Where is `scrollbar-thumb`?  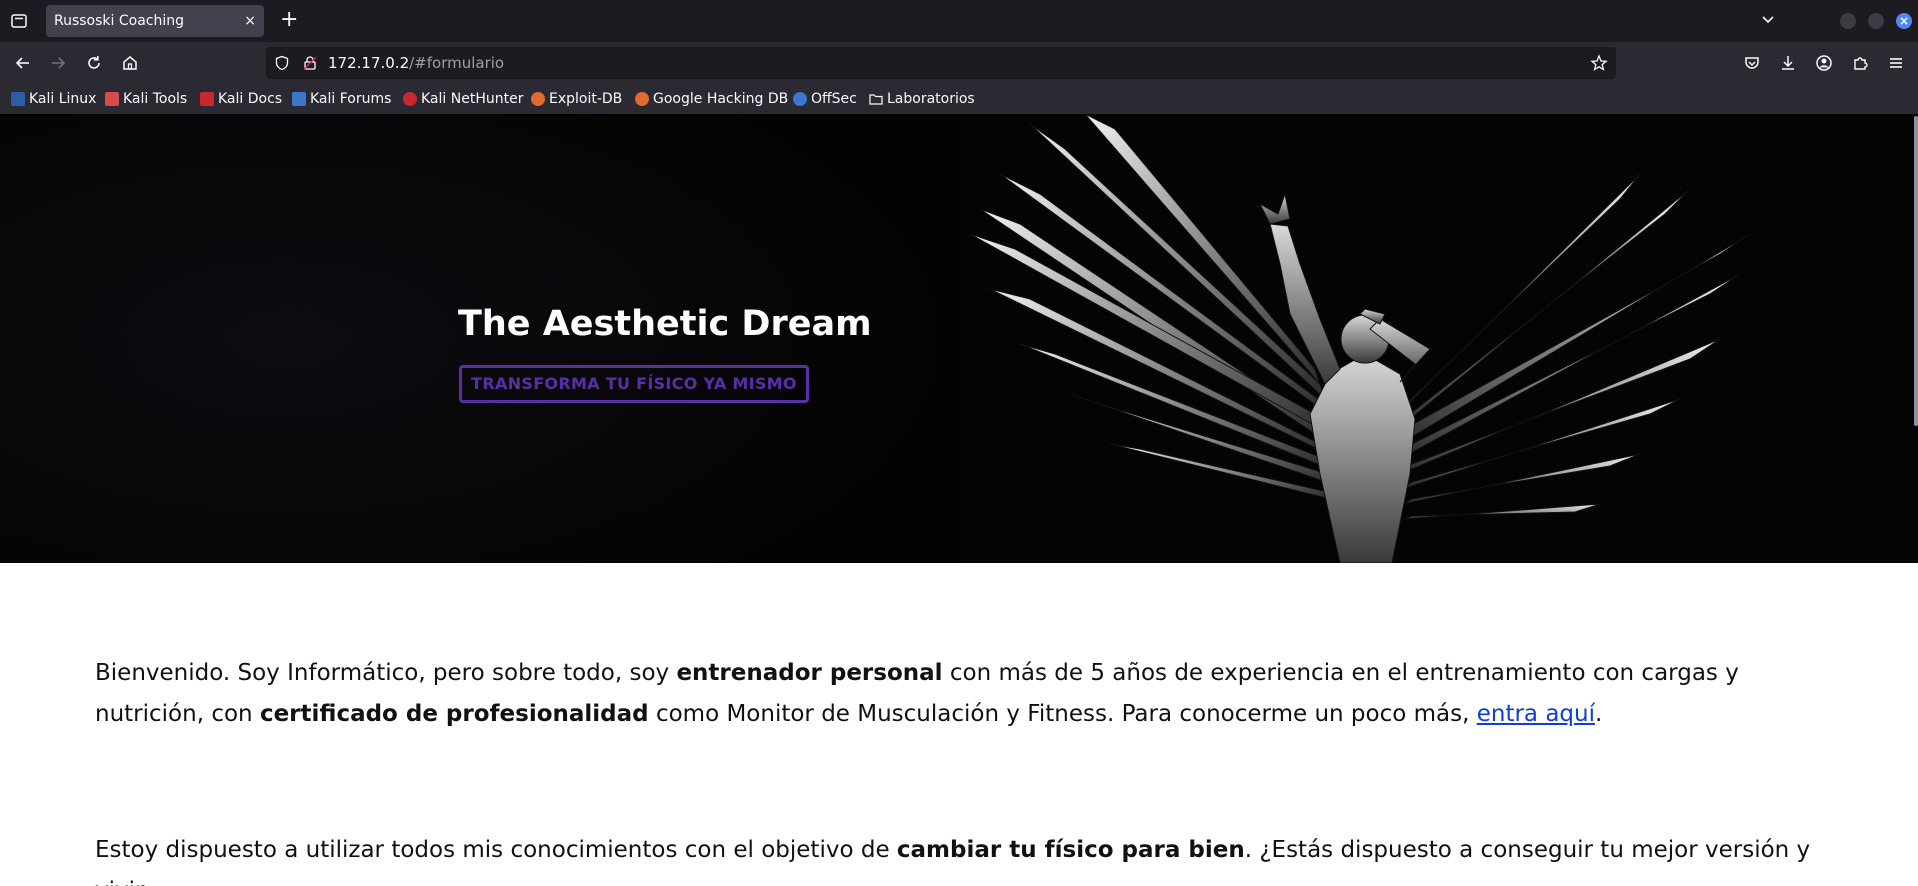 scrollbar-thumb is located at coordinates (1916, 271).